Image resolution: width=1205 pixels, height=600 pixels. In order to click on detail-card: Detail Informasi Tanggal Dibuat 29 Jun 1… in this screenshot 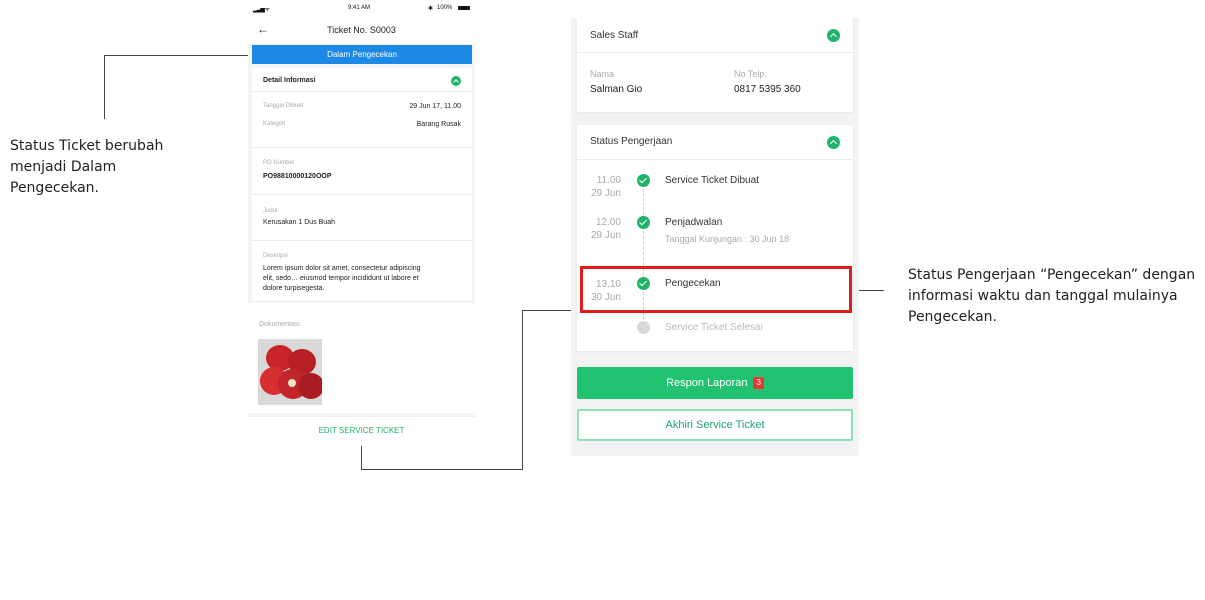, I will do `click(362, 184)`.